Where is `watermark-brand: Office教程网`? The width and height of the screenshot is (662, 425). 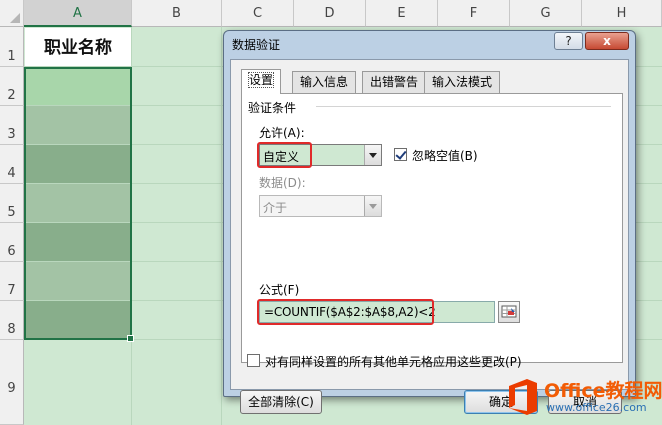 watermark-brand: Office教程网 is located at coordinates (603, 391).